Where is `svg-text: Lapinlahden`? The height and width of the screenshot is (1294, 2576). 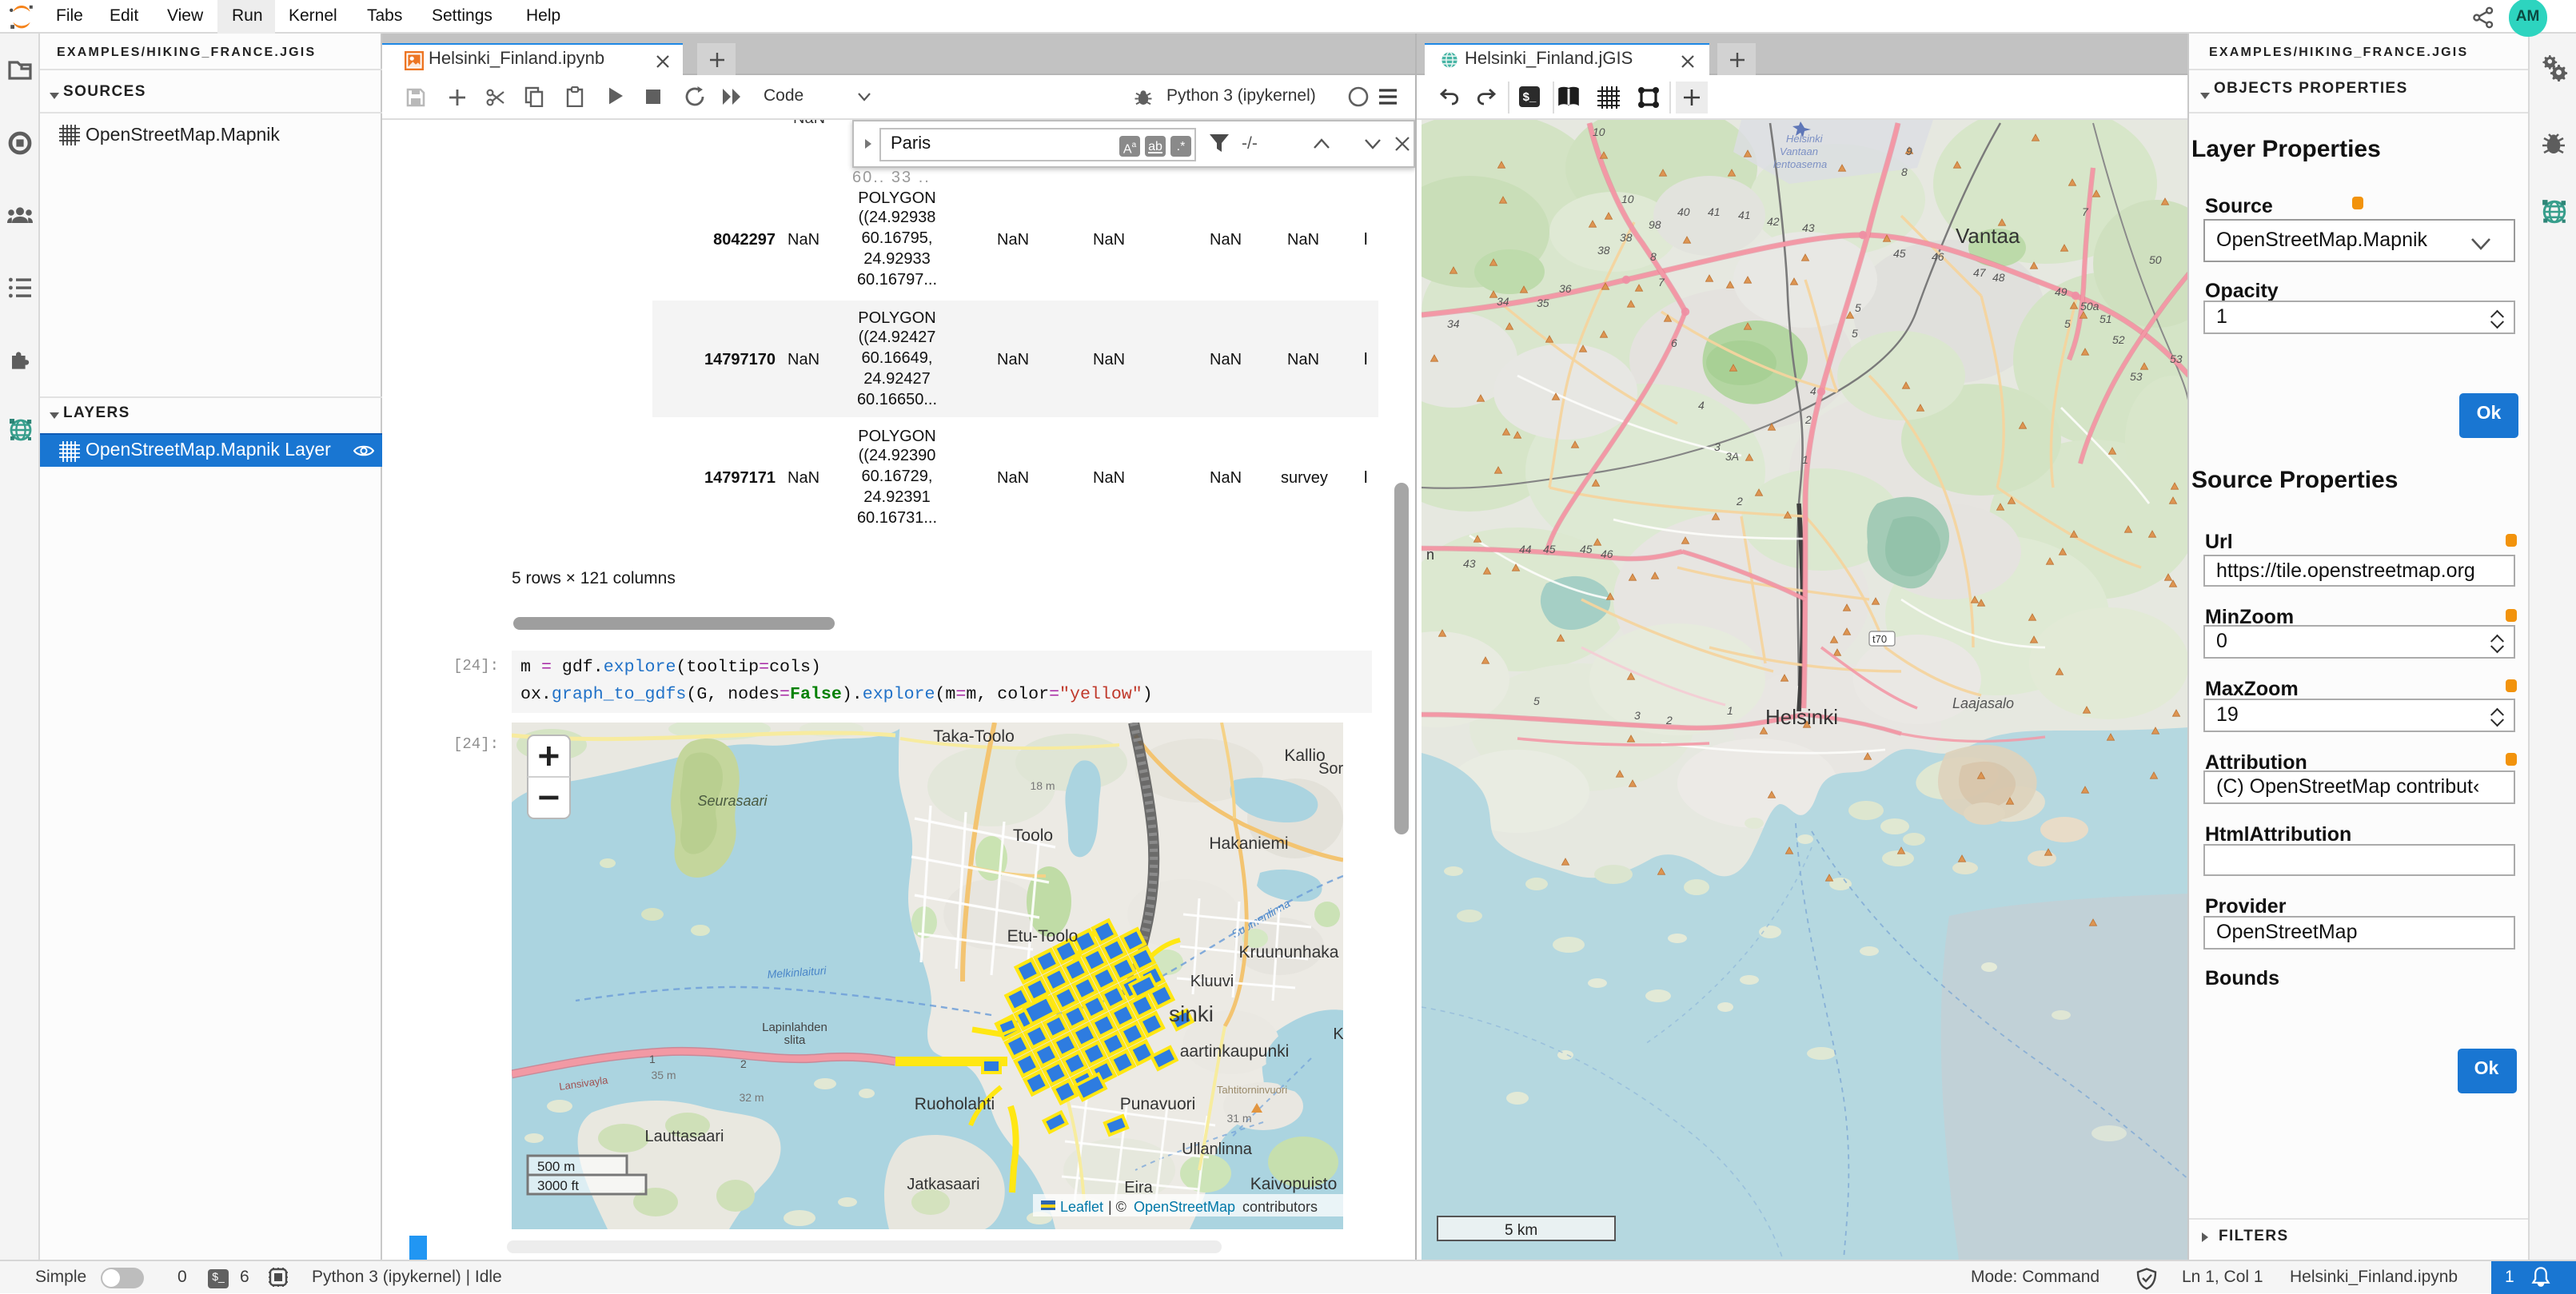
svg-text: Lapinlahden is located at coordinates (794, 1026).